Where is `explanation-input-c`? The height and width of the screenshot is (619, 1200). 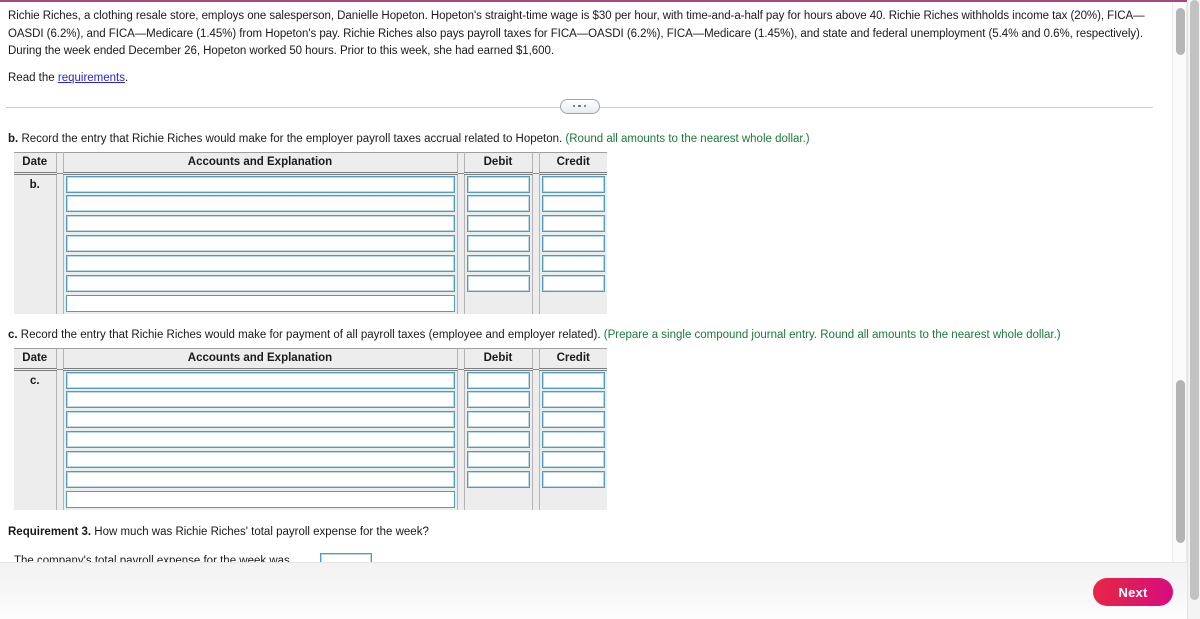 explanation-input-c is located at coordinates (260, 499).